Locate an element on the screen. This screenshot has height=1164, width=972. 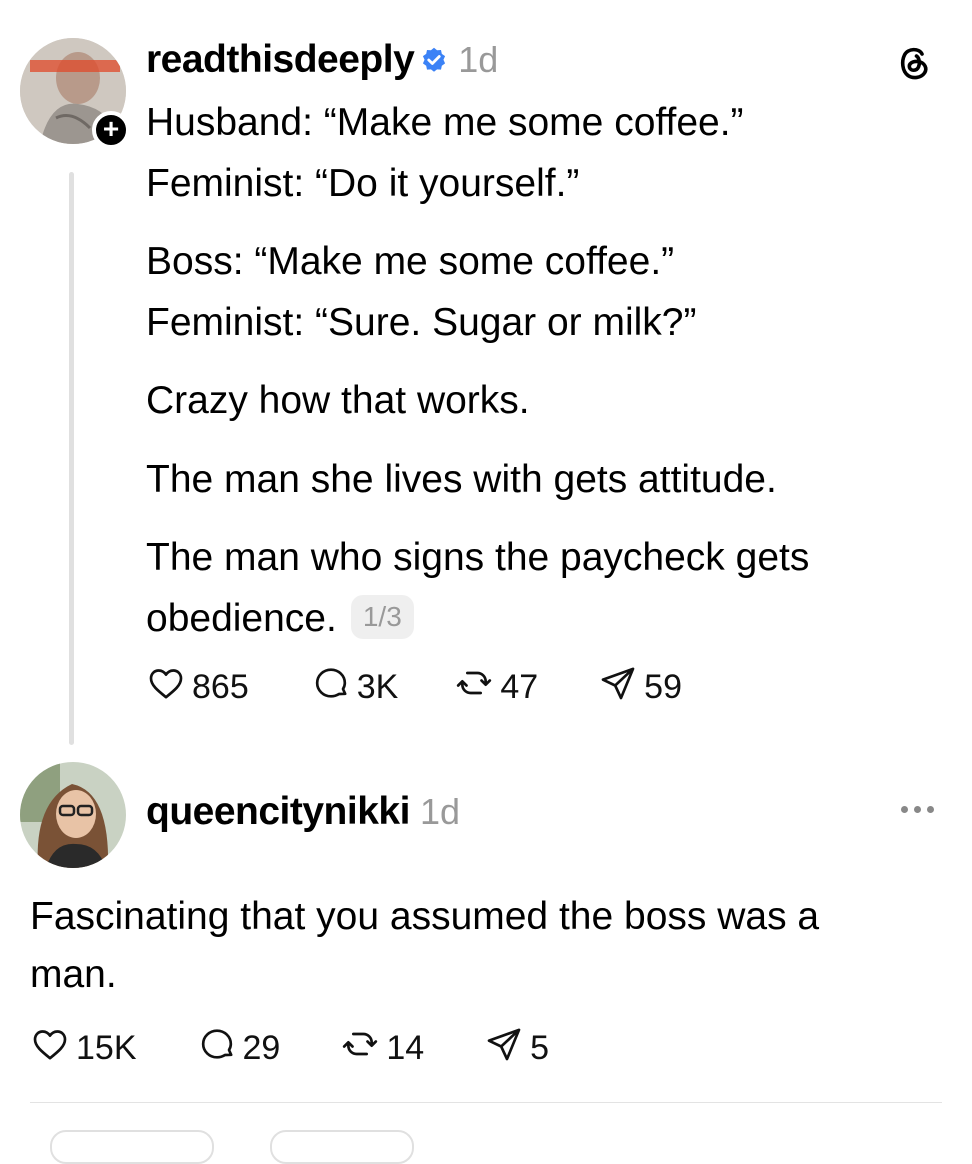
post-line-last: obedience. 1/3 is located at coordinates (280, 619).